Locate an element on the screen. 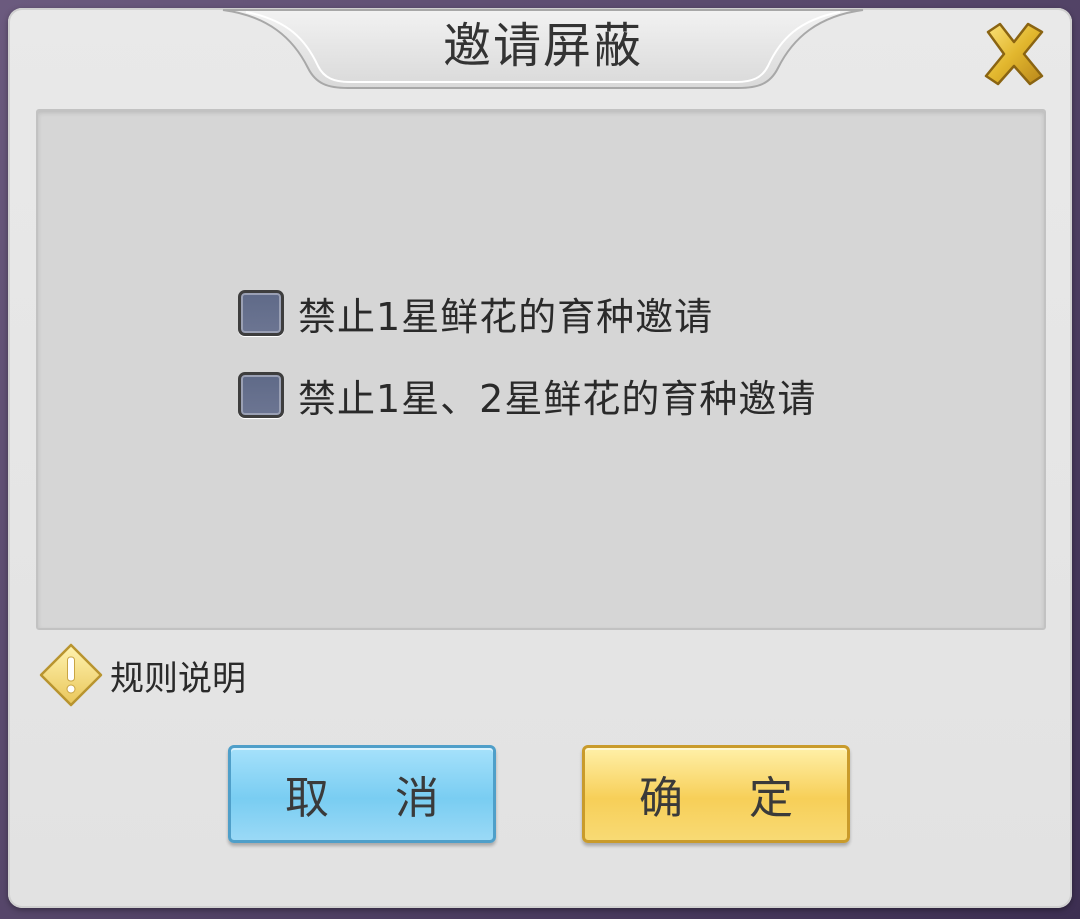  title-plate: 邀请屏蔽 is located at coordinates (543, 51).